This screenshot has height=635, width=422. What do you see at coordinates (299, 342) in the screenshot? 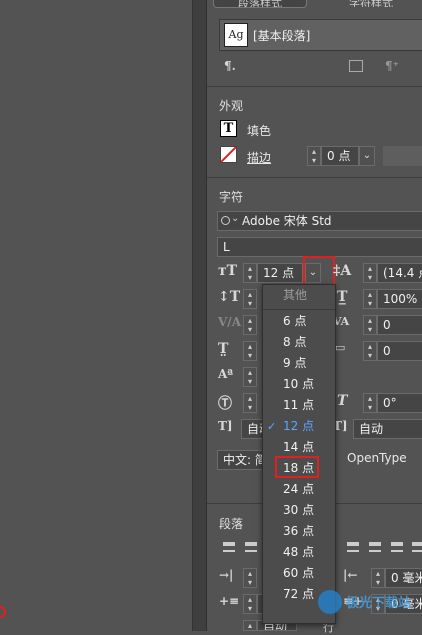
I see `menu-item-size: 8 点` at bounding box center [299, 342].